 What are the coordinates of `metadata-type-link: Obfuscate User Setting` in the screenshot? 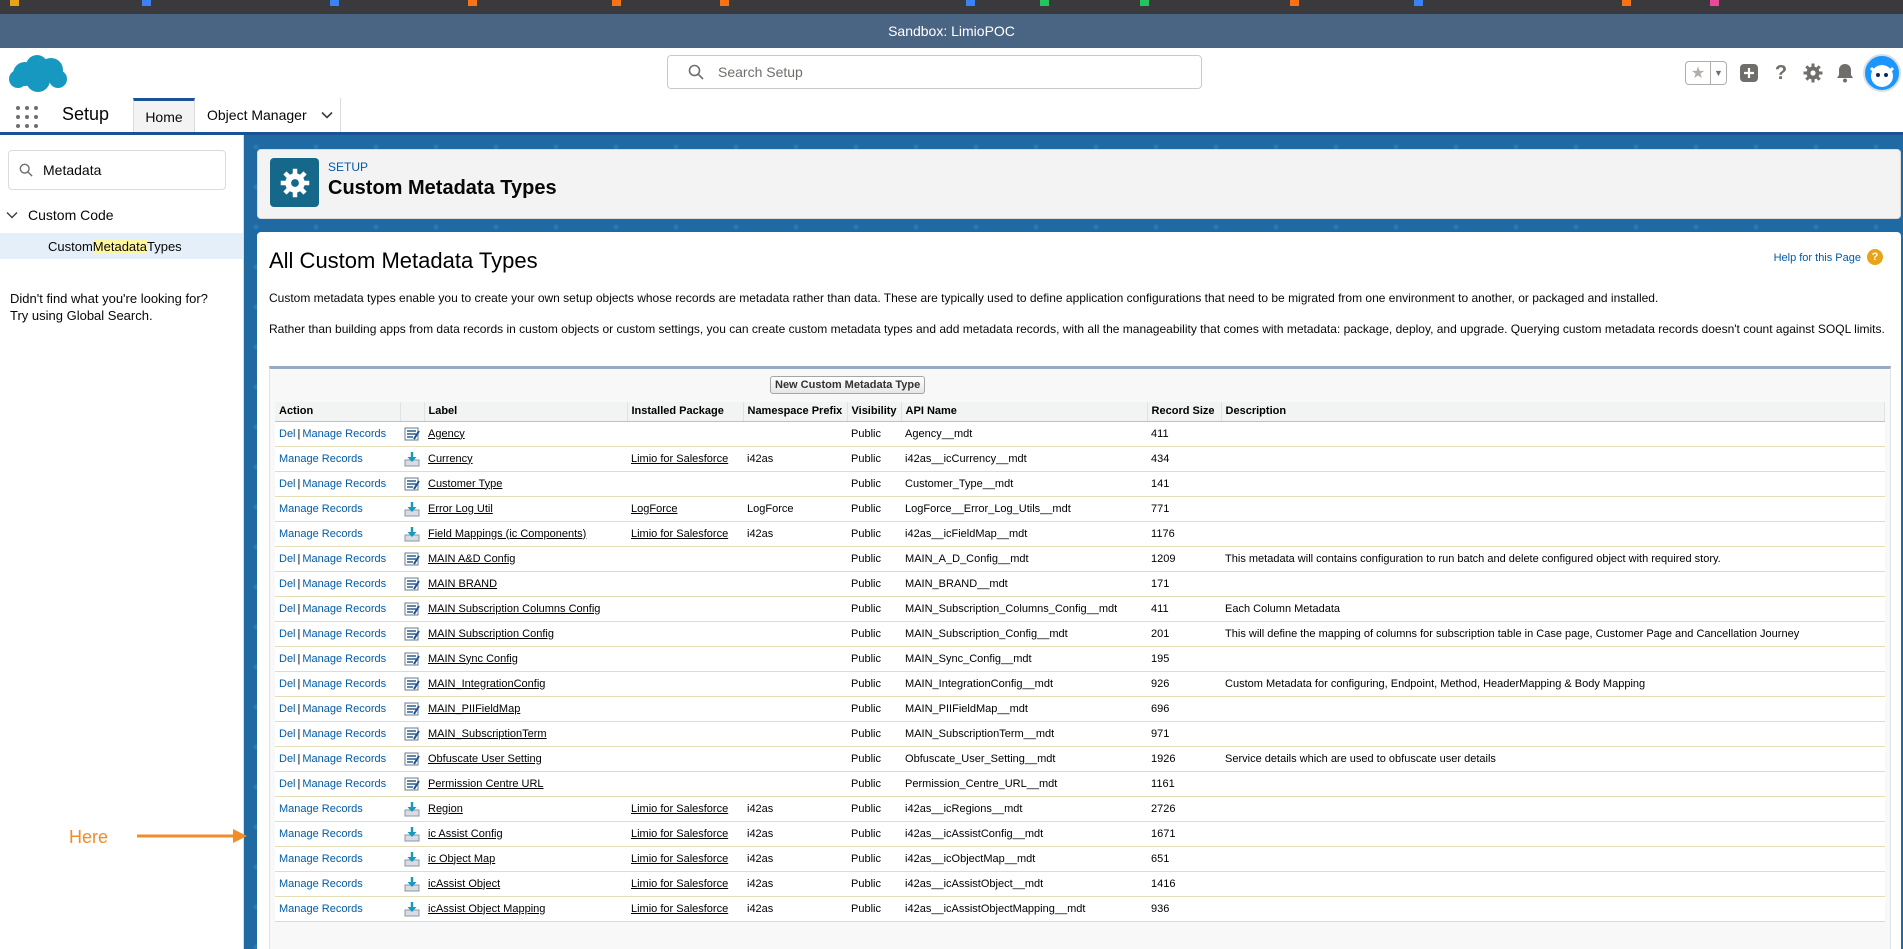 It's located at (485, 759).